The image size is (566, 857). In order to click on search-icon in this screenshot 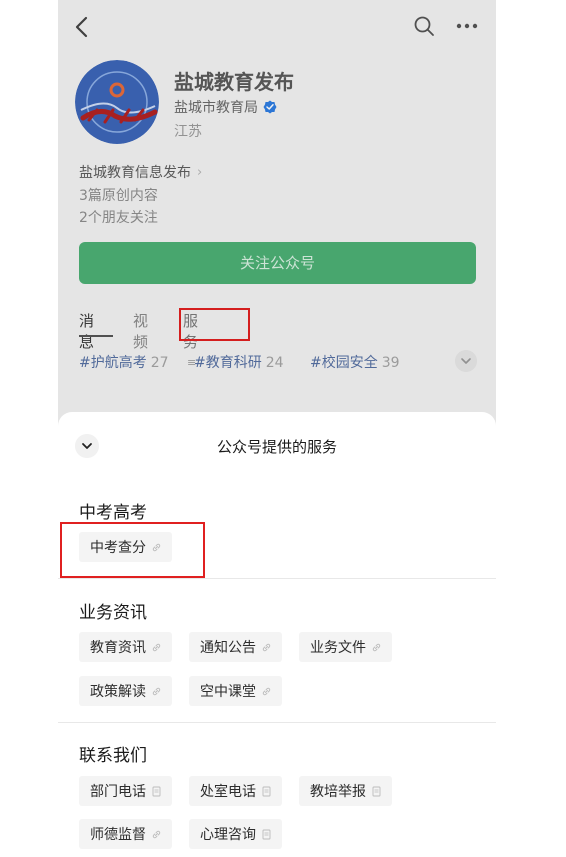, I will do `click(424, 26)`.